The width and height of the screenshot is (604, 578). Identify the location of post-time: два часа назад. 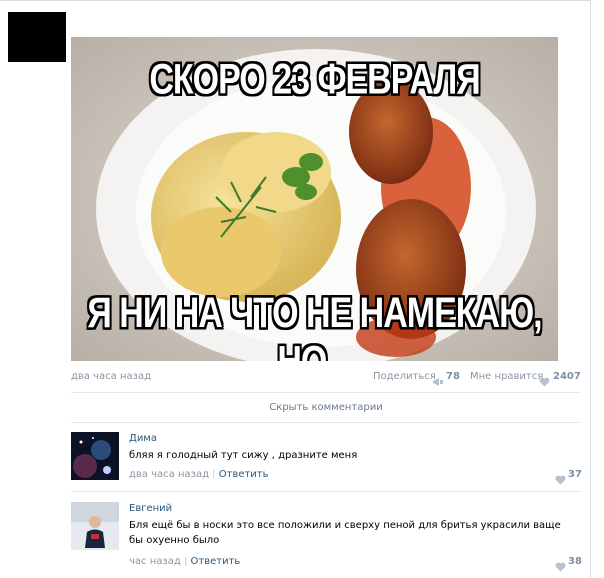
(111, 376).